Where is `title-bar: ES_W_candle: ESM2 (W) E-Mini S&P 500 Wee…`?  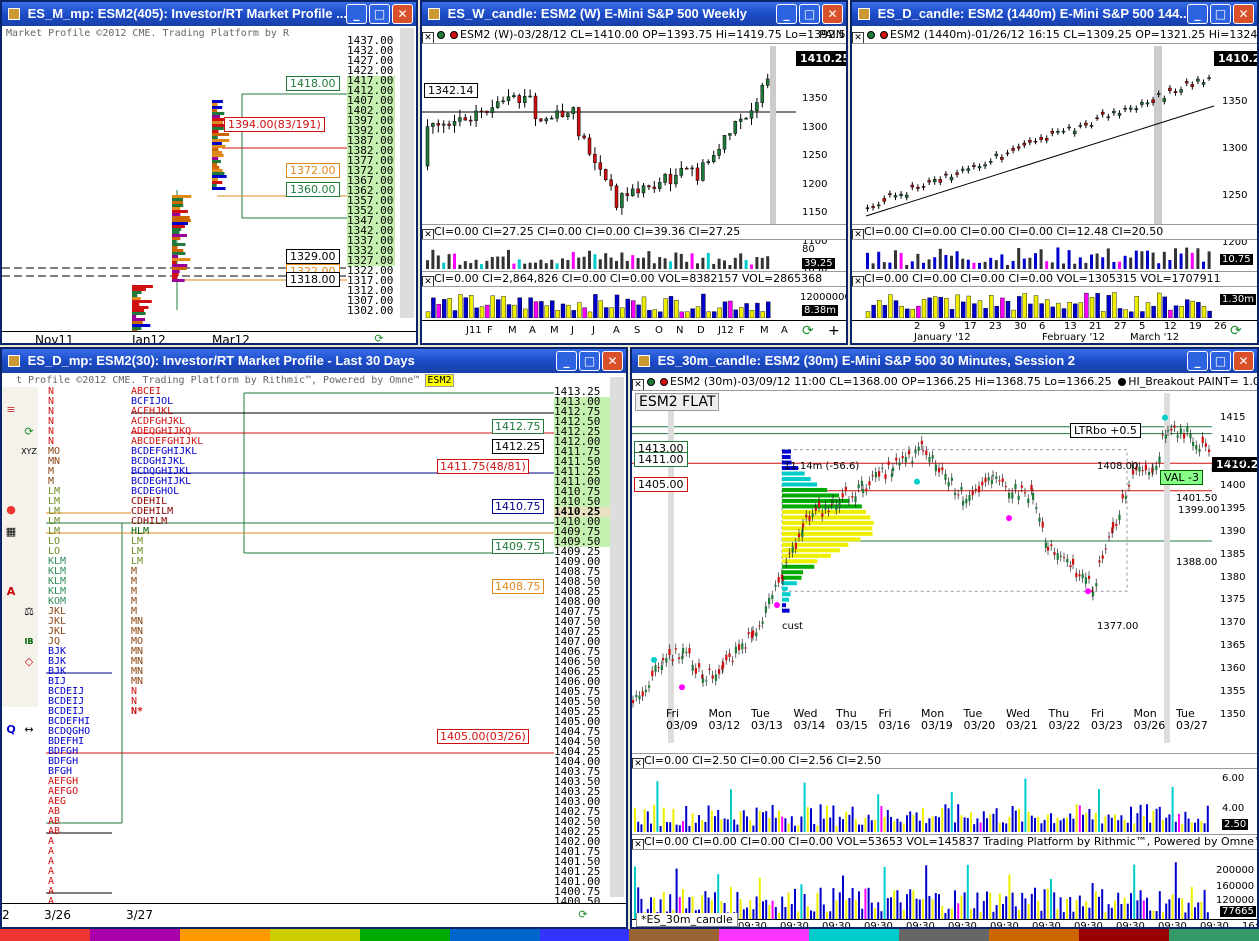
title-bar: ES_W_candle: ESM2 (W) E-Mini S&P 500 Wee… is located at coordinates (634, 14).